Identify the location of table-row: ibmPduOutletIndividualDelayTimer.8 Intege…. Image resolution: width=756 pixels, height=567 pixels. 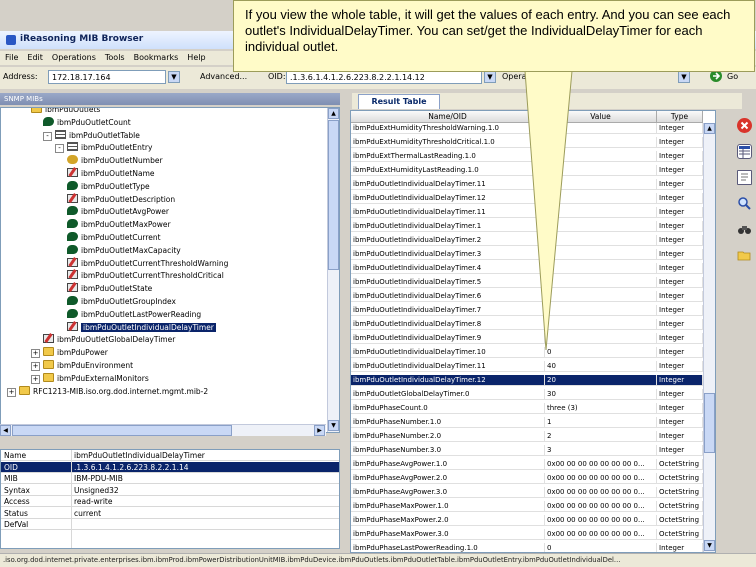
(527, 325).